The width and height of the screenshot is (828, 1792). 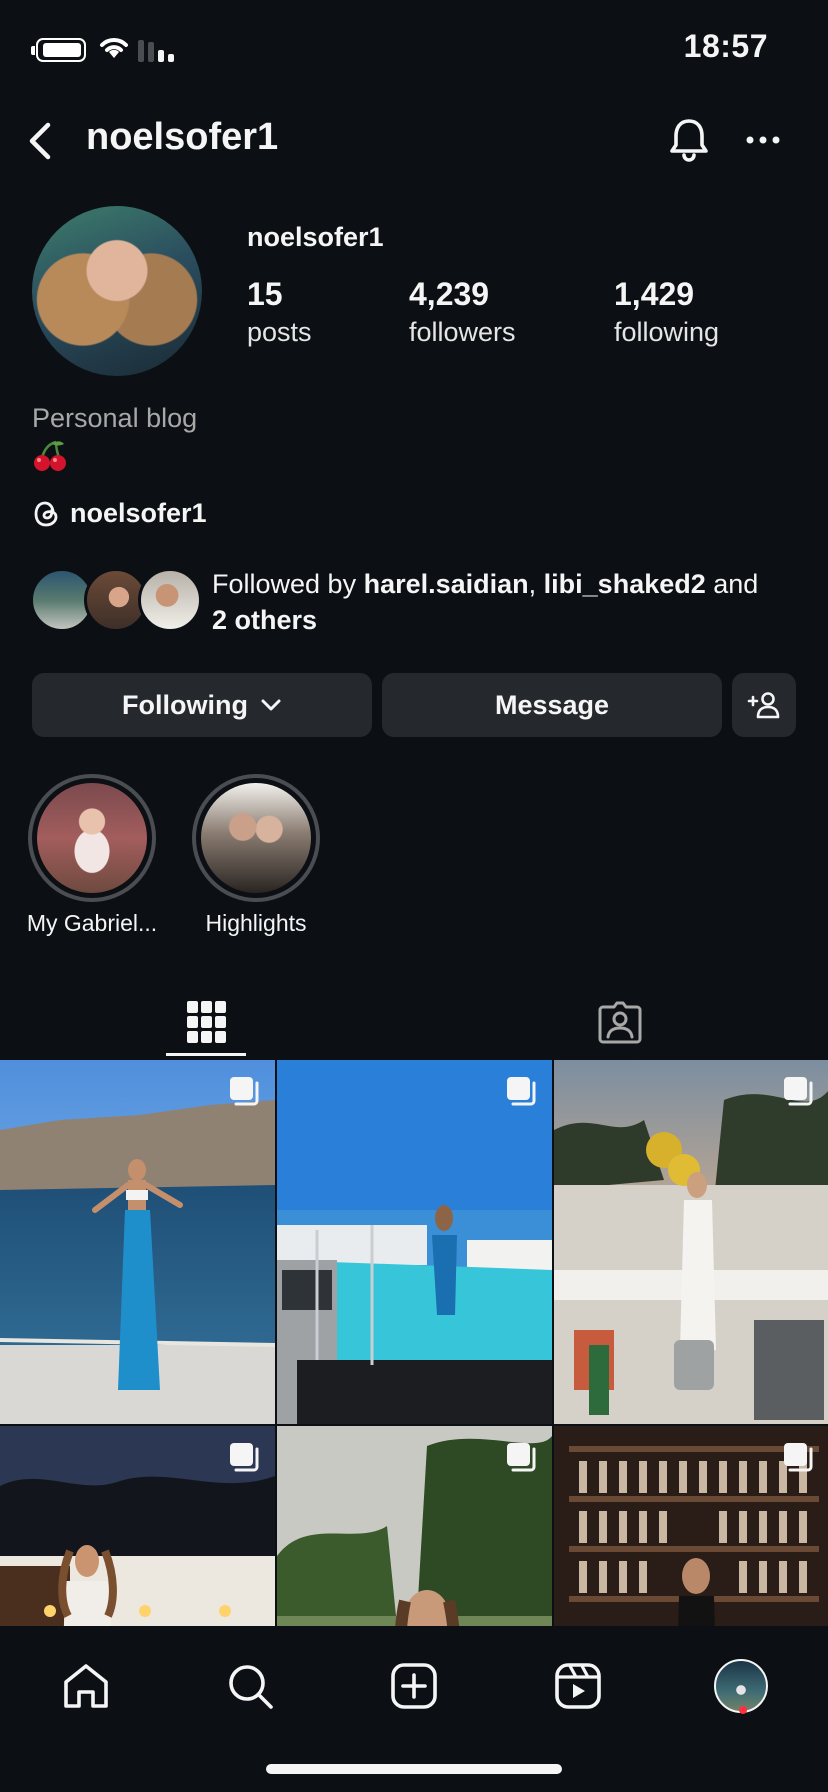 What do you see at coordinates (185, 704) in the screenshot?
I see `following-label: Following` at bounding box center [185, 704].